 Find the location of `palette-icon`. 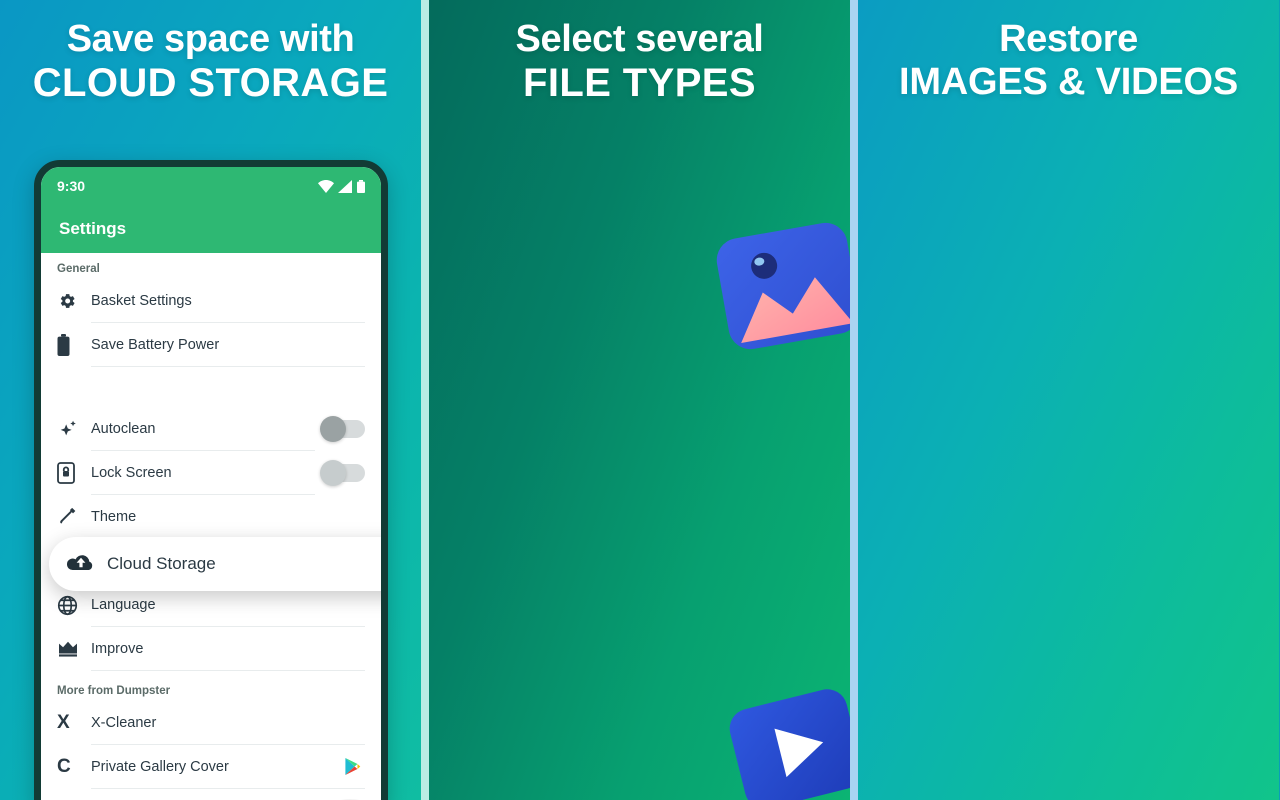

palette-icon is located at coordinates (74, 517).